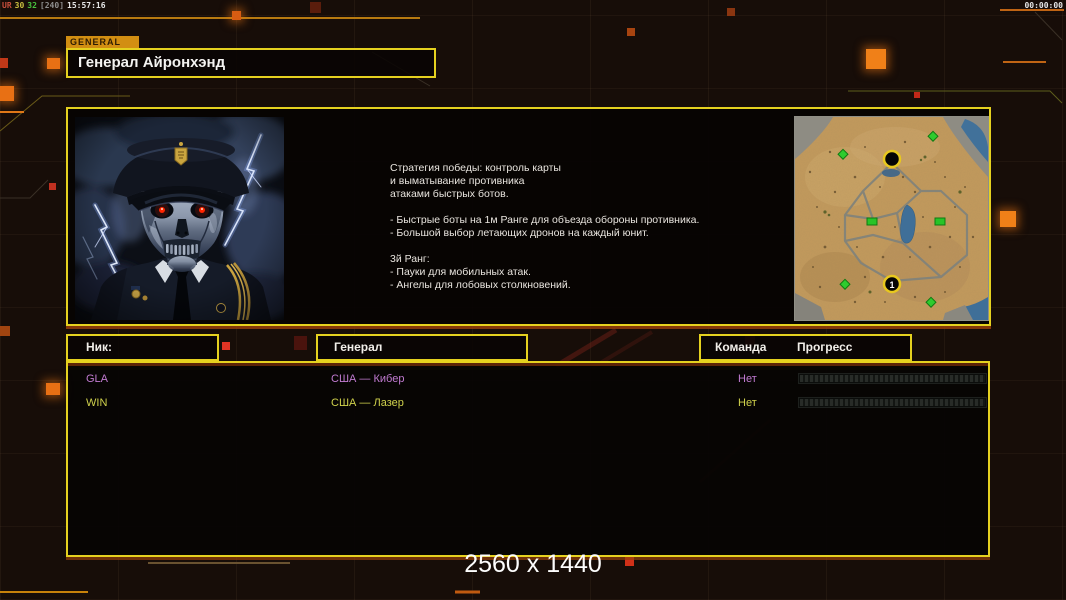 The height and width of the screenshot is (600, 1066). I want to click on header-general: Генерал, so click(358, 347).